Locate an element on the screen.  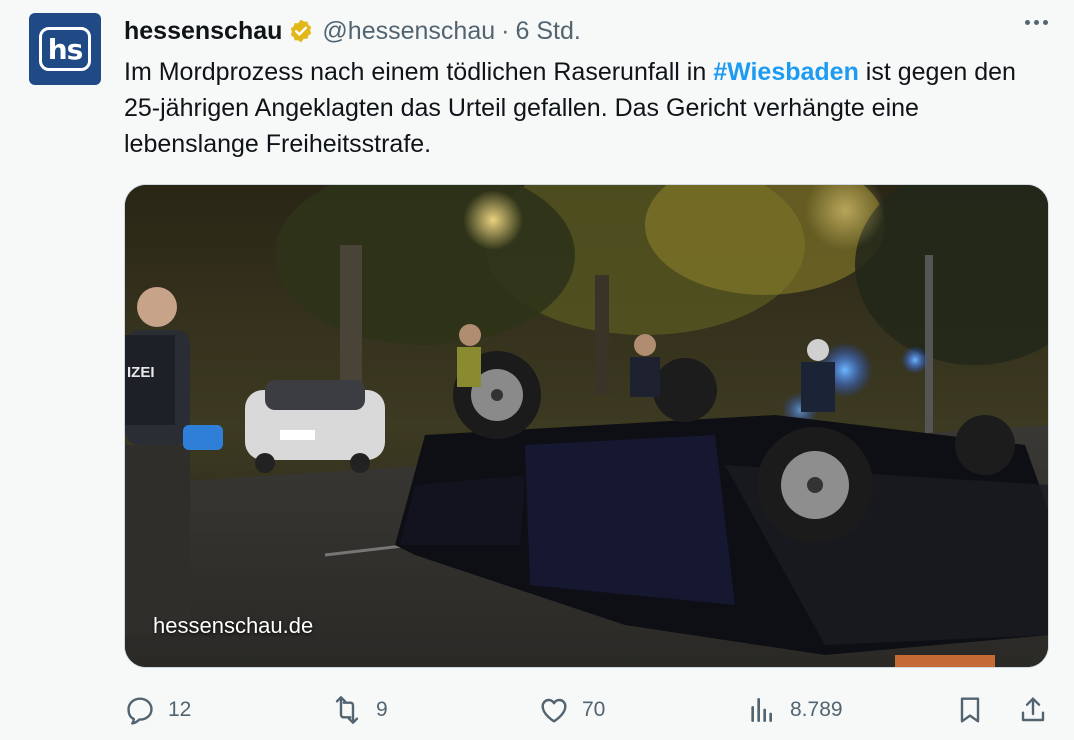
reply-icon is located at coordinates (140, 711).